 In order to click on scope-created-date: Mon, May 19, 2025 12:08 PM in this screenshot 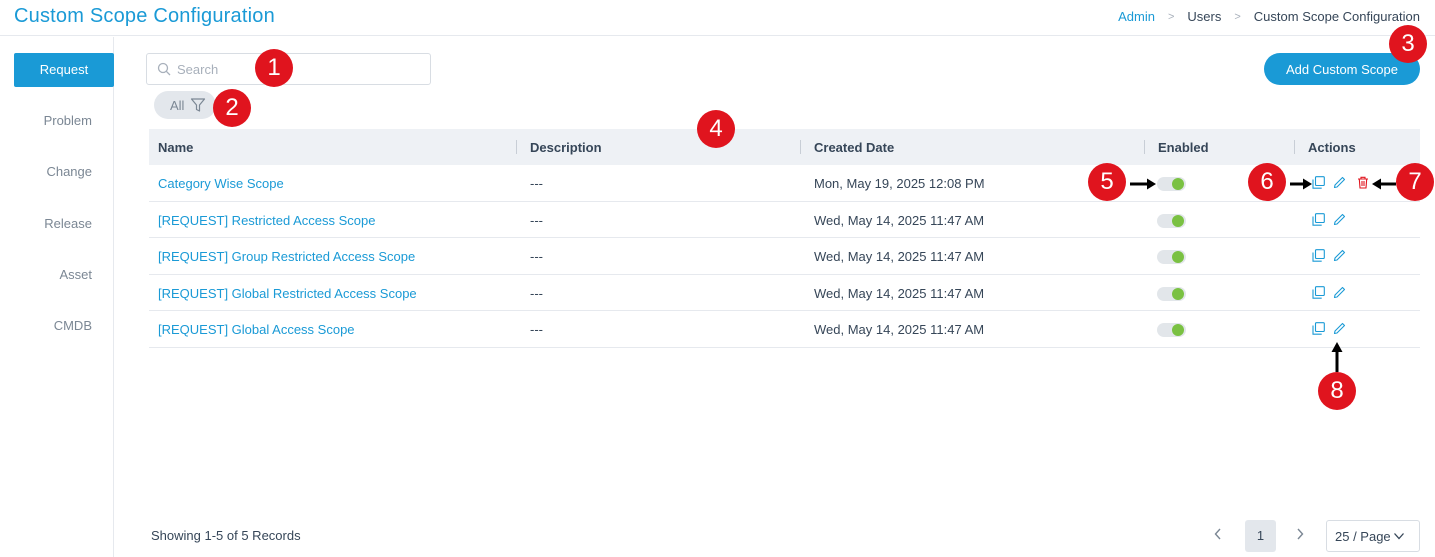, I will do `click(899, 183)`.